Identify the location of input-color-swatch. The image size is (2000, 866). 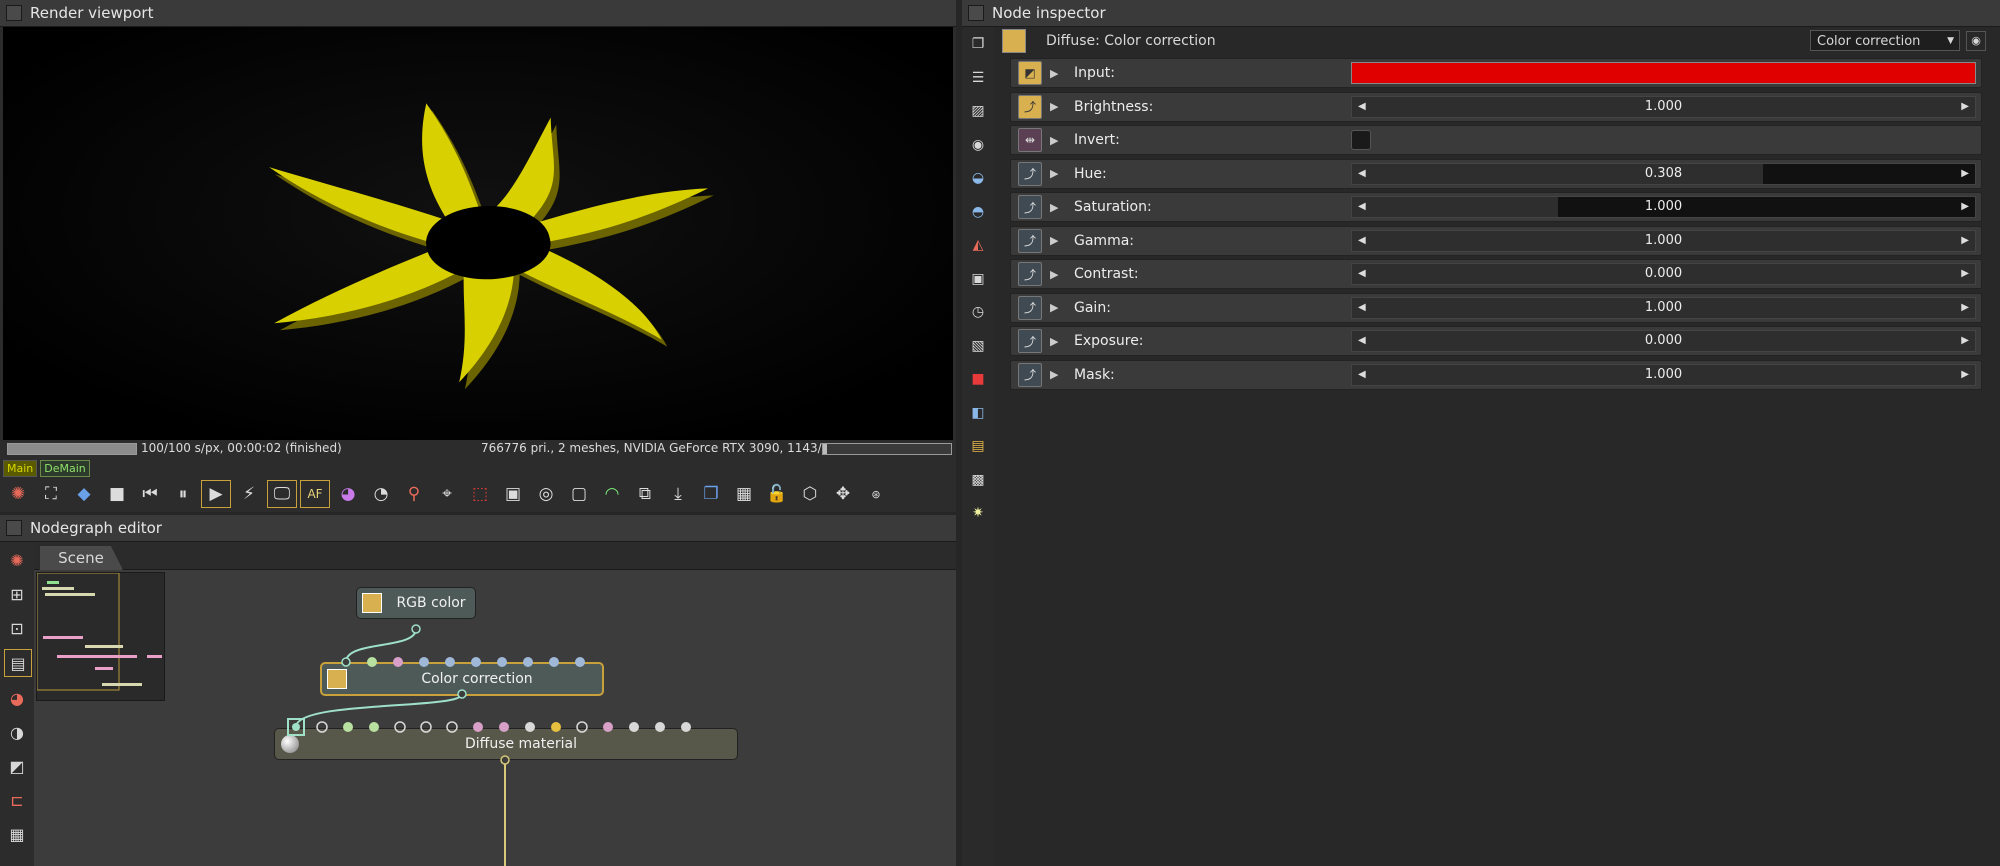
(1663, 73).